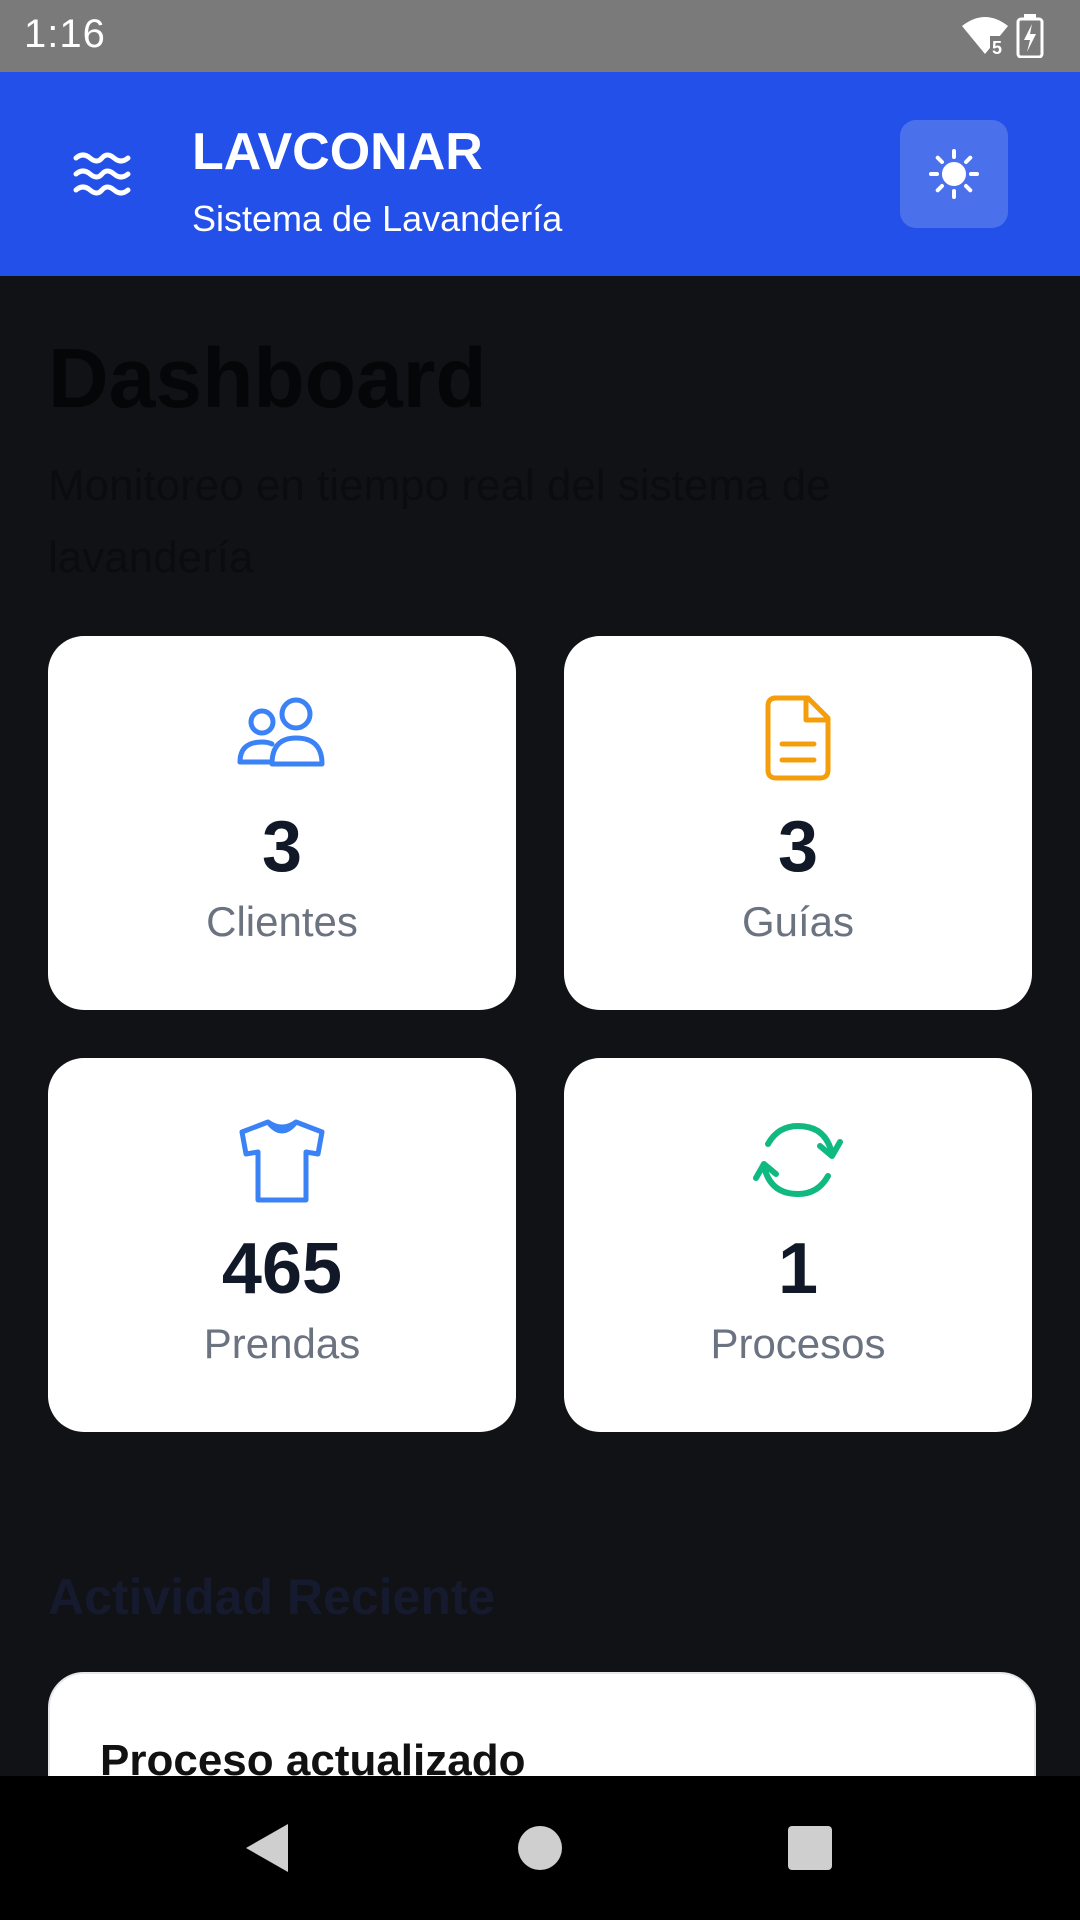 This screenshot has height=1920, width=1080. Describe the element at coordinates (540, 174) in the screenshot. I see `app-bar: LAVCONAR Sistema de Lavandería` at that location.